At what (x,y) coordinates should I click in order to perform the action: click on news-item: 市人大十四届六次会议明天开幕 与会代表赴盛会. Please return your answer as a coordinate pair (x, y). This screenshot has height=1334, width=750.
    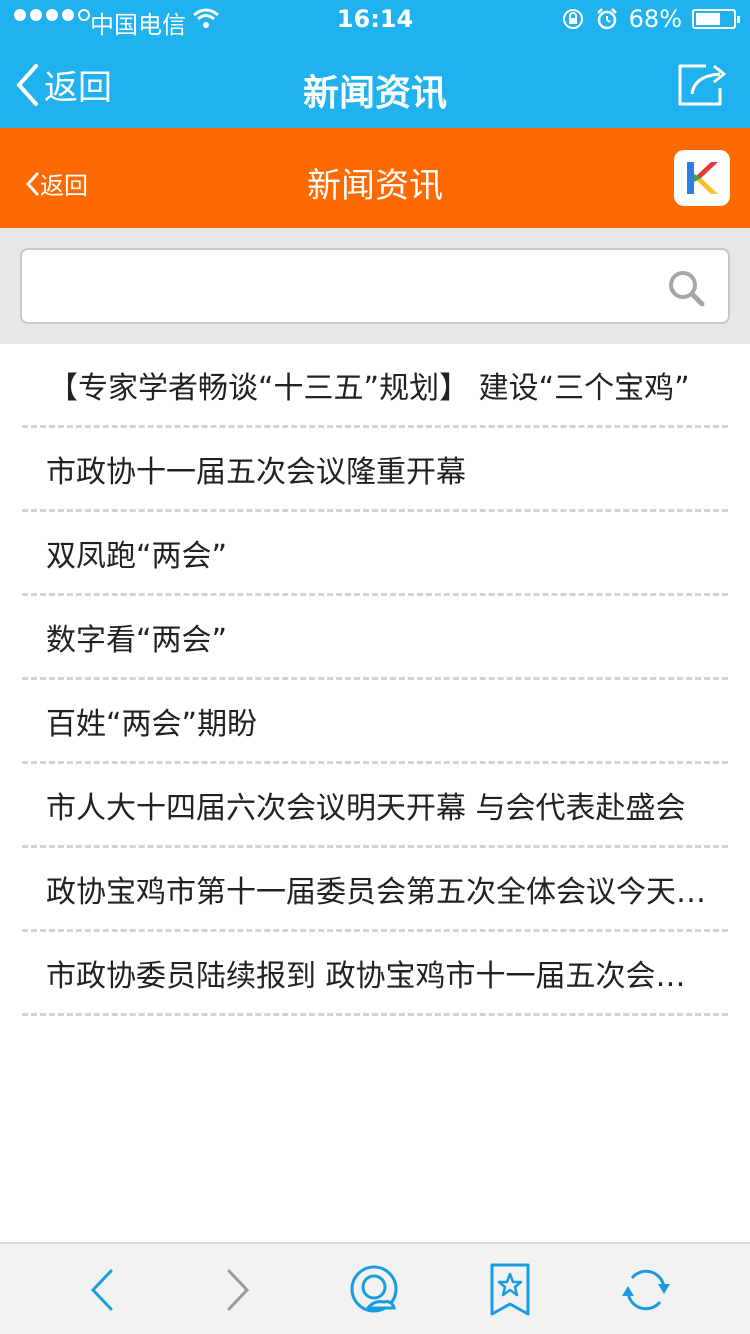
    Looking at the image, I should click on (375, 806).